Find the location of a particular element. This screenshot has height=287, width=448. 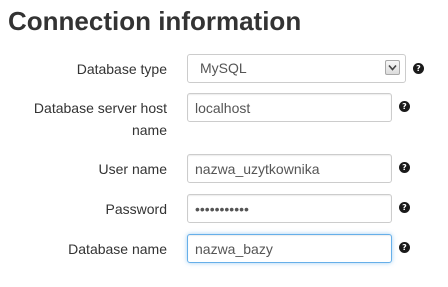

row-database-name: Database name ? is located at coordinates (224, 249).